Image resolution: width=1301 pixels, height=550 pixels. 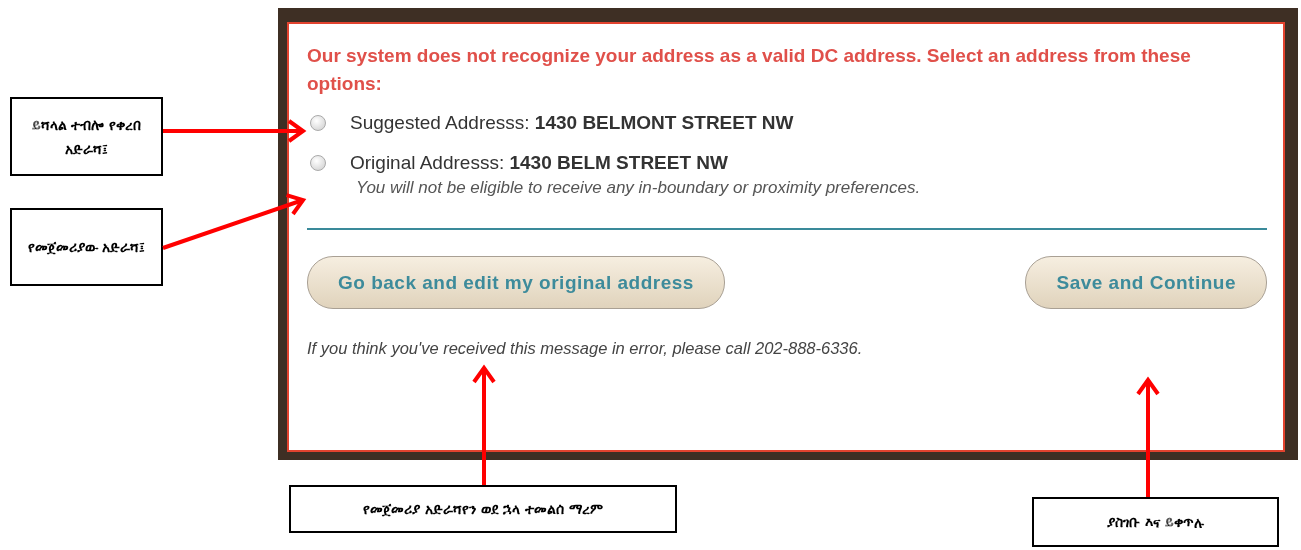 I want to click on error-message: Our system does not recognize your address as a valid DC address. Select an address from these options:, so click(x=749, y=70).